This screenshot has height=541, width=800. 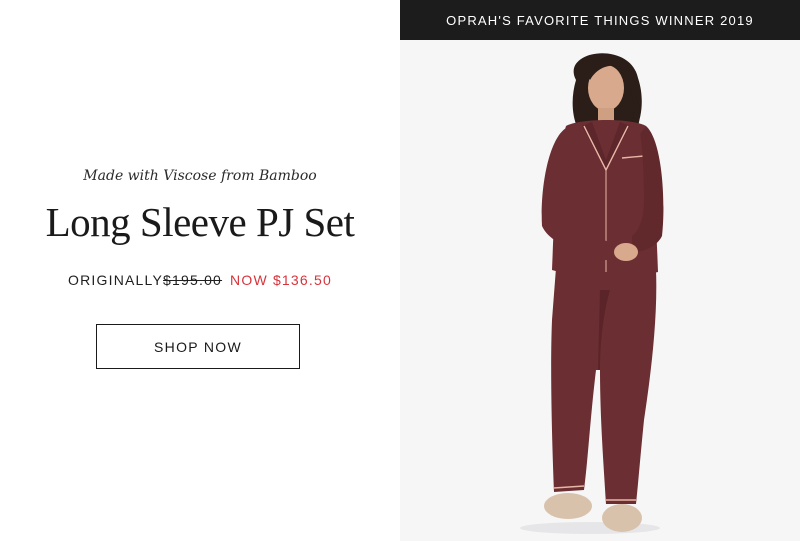 What do you see at coordinates (626, 252) in the screenshot?
I see `hands` at bounding box center [626, 252].